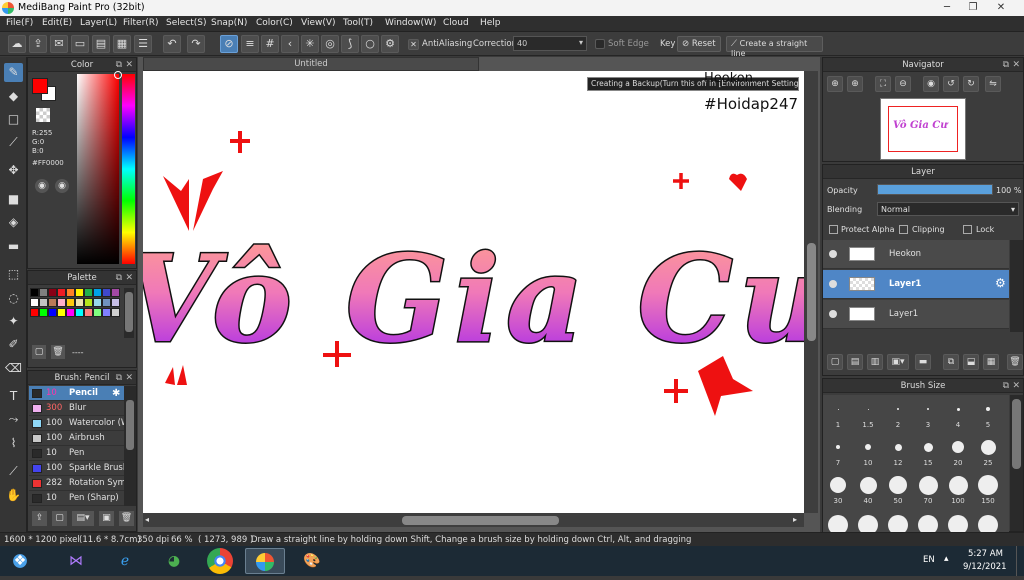 This screenshot has width=1024, height=580. What do you see at coordinates (13, 72) in the screenshot?
I see `brush-tool-icon: ✎` at bounding box center [13, 72].